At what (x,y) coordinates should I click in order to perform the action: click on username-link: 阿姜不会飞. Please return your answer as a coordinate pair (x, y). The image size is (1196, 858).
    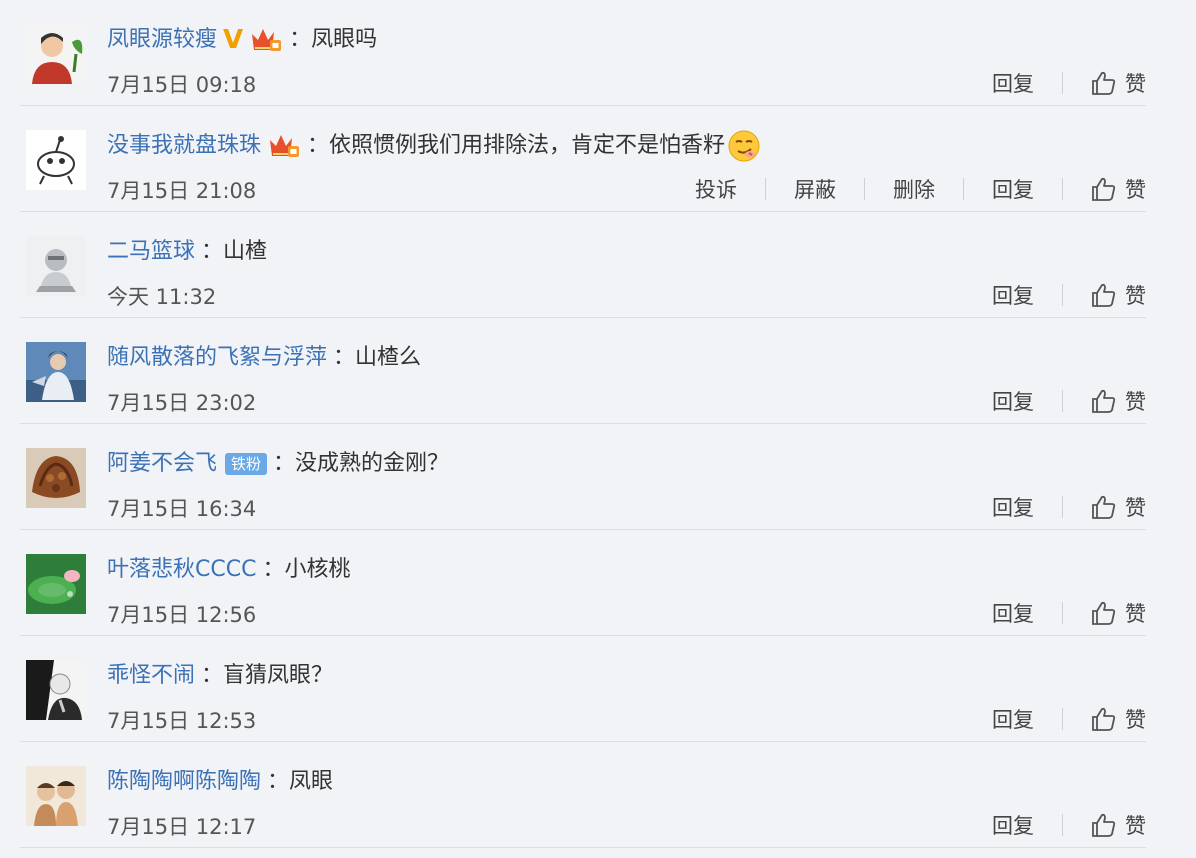
    Looking at the image, I should click on (162, 464).